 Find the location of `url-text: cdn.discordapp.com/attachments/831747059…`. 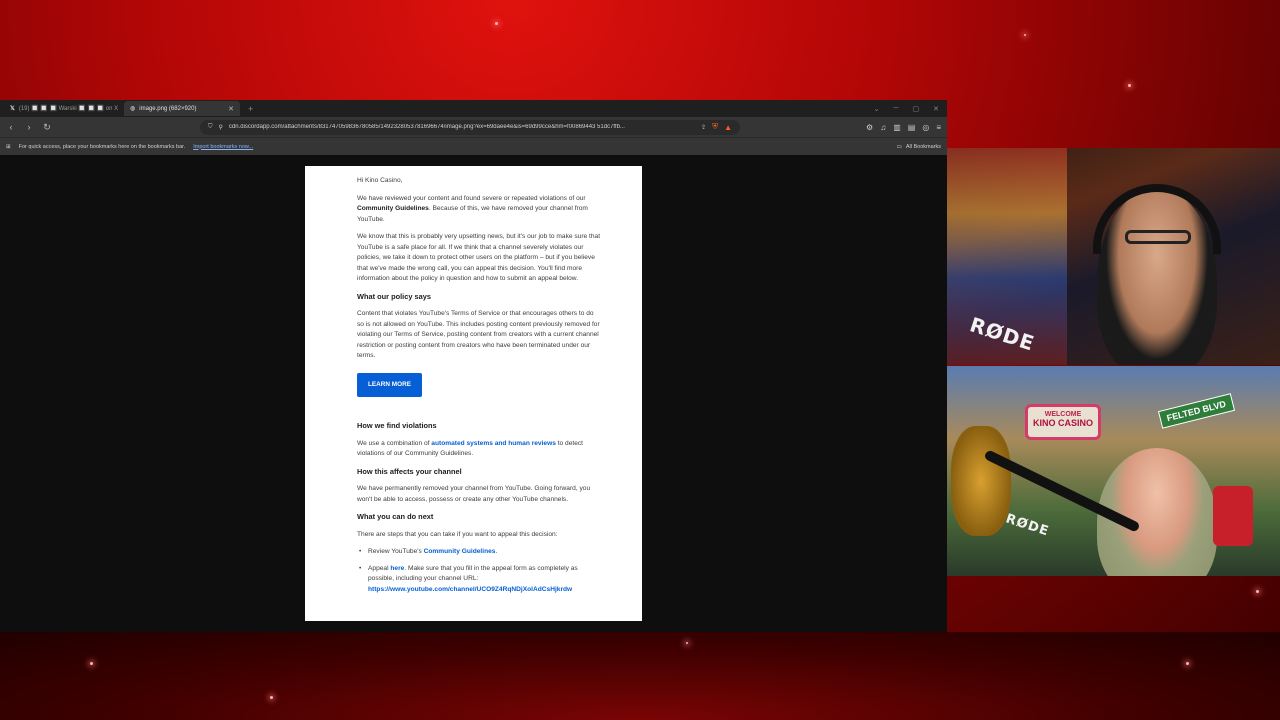

url-text: cdn.discordapp.com/attachments/831747059… is located at coordinates (462, 127).